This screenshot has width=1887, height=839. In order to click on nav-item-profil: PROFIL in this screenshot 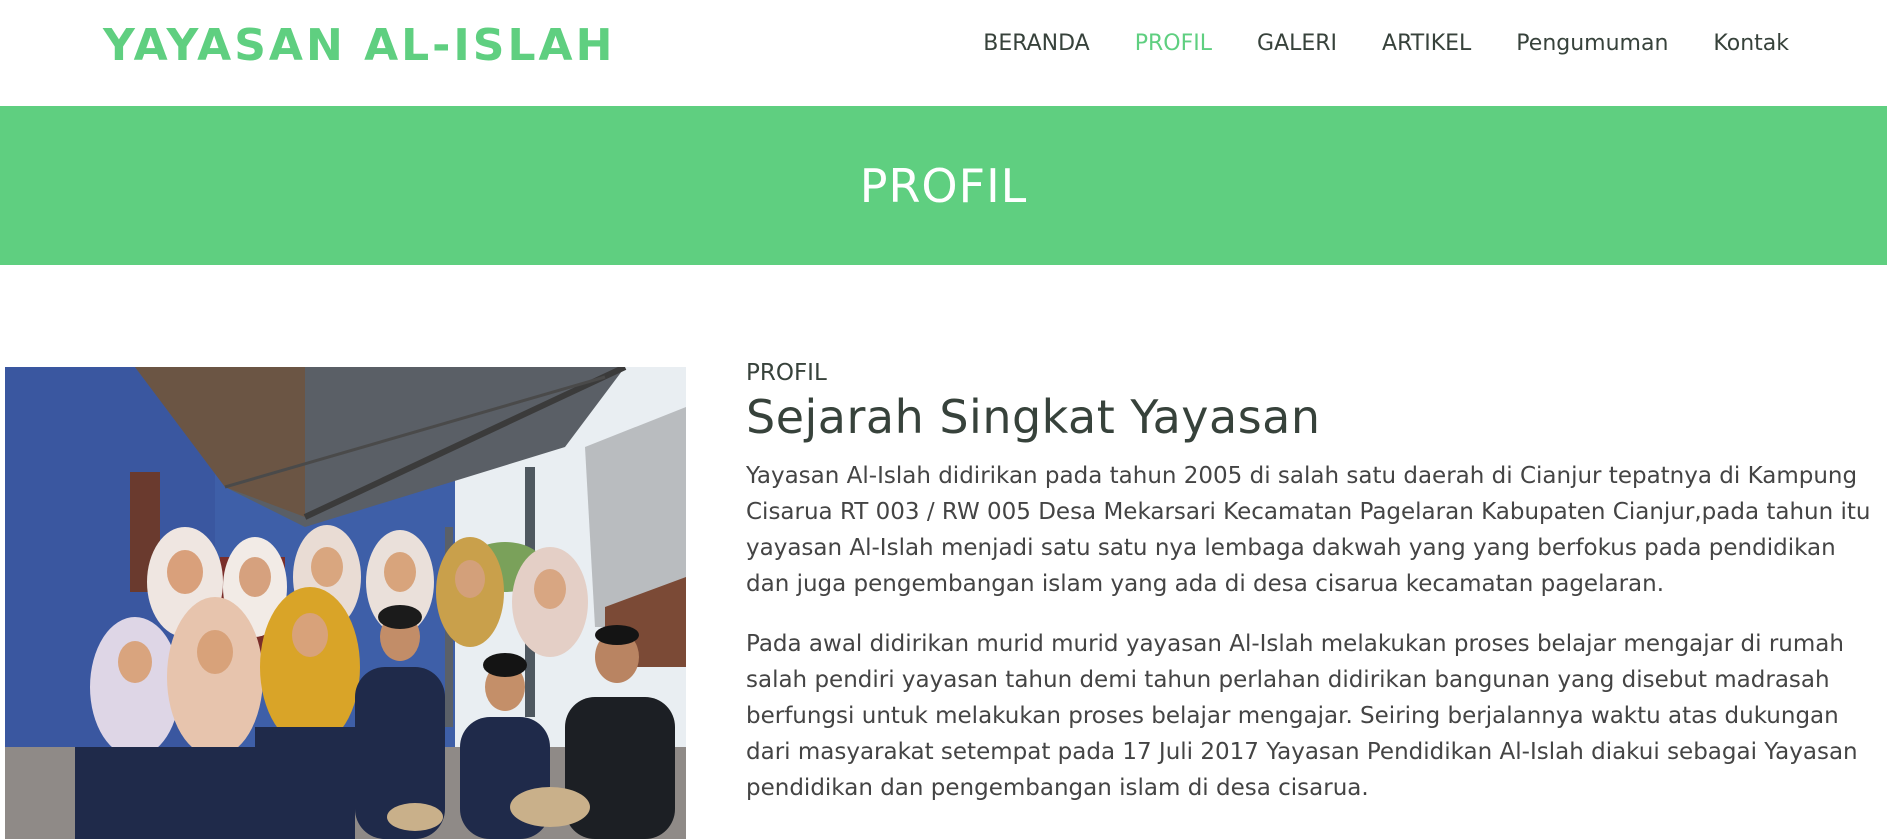, I will do `click(1173, 43)`.